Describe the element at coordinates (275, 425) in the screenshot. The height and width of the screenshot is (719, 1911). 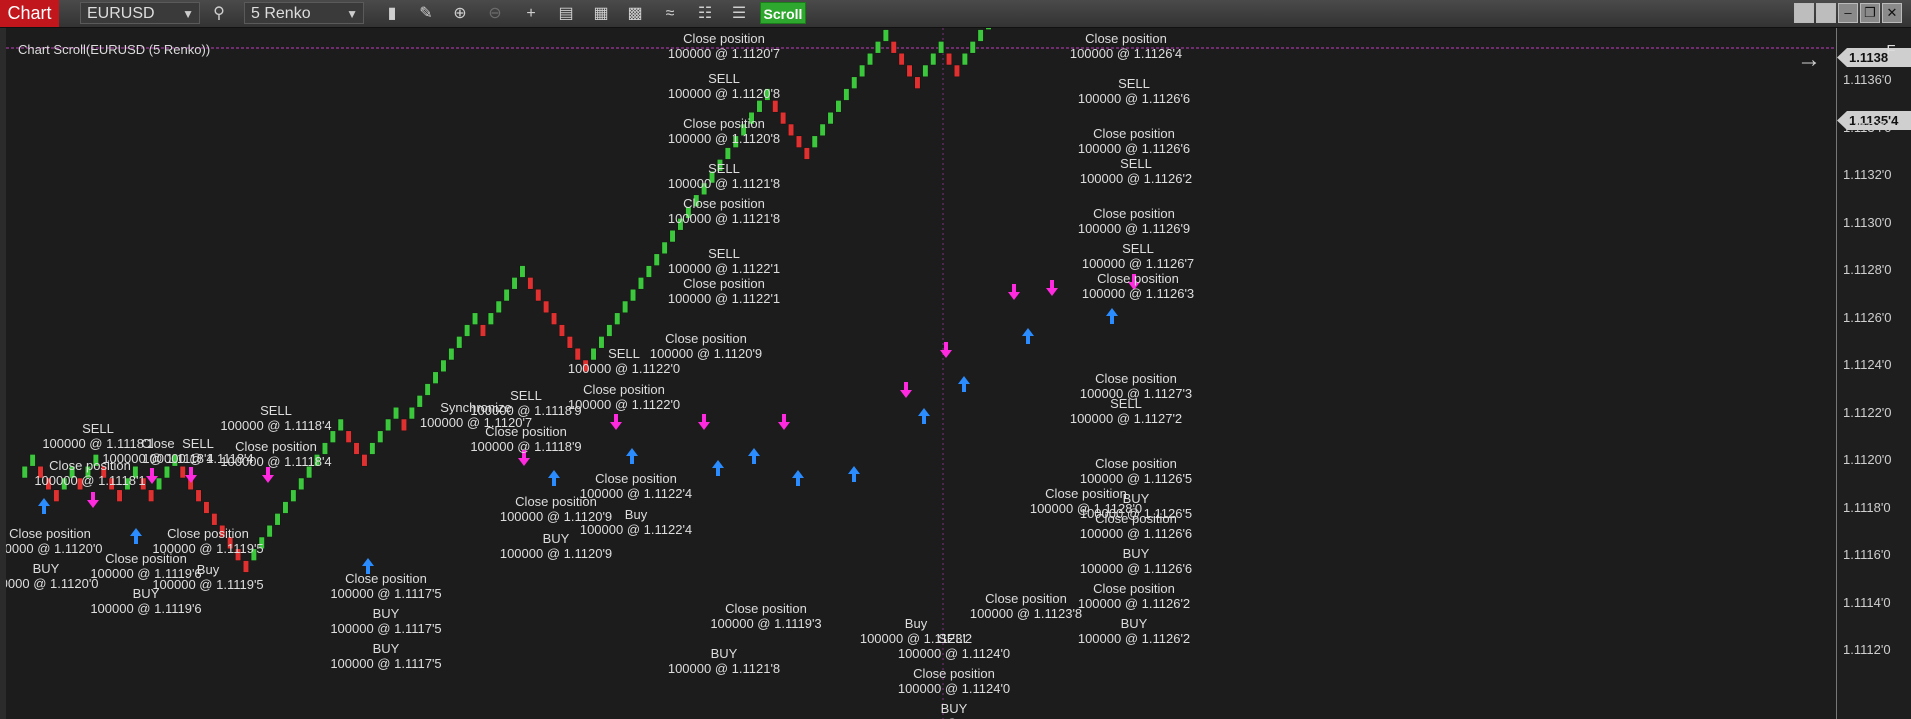
I see `trade-label-detail: 100000 @ 1.1118'4` at that location.